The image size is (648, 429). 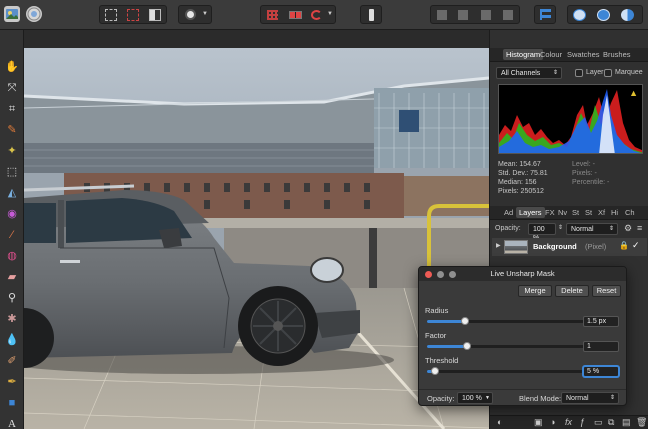 I want to click on layer-checkbox, so click(x=579, y=73).